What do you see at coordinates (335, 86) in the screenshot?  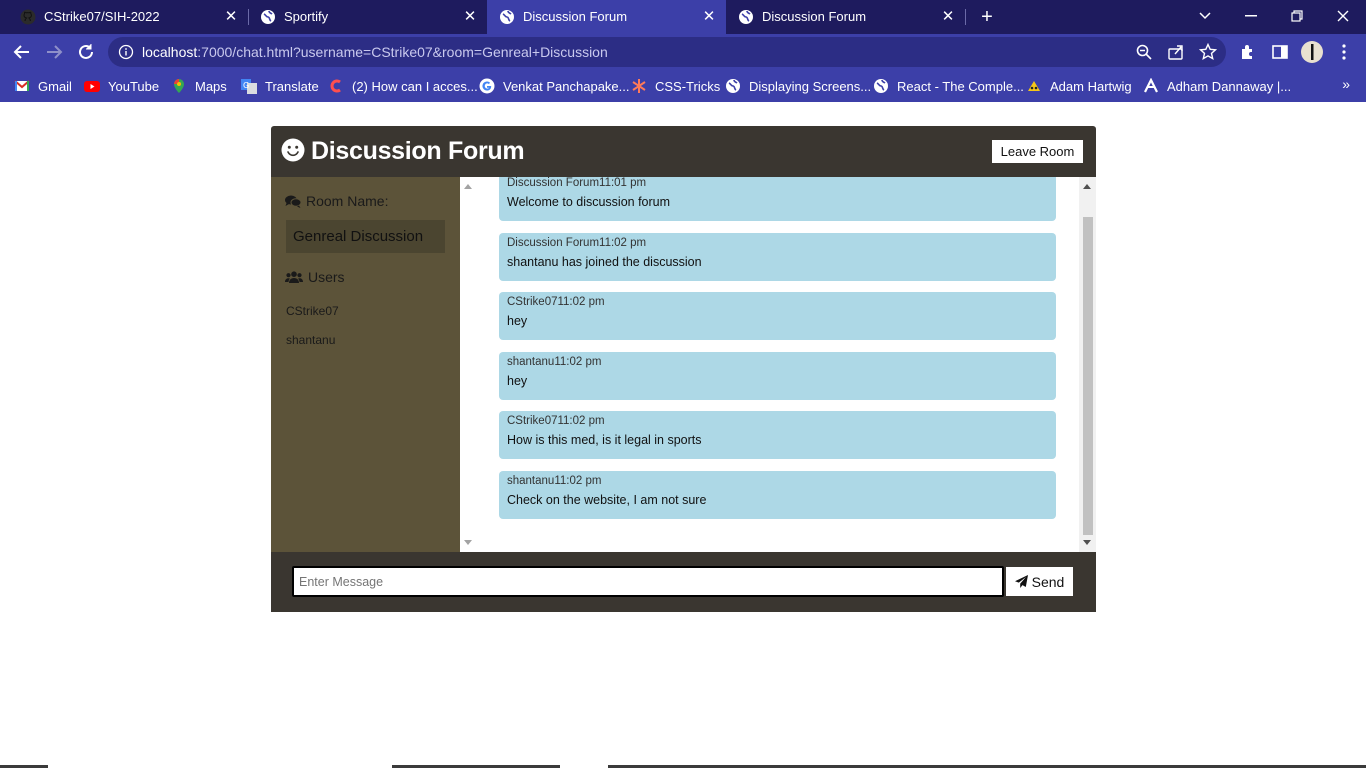 I see `coursera-icon` at bounding box center [335, 86].